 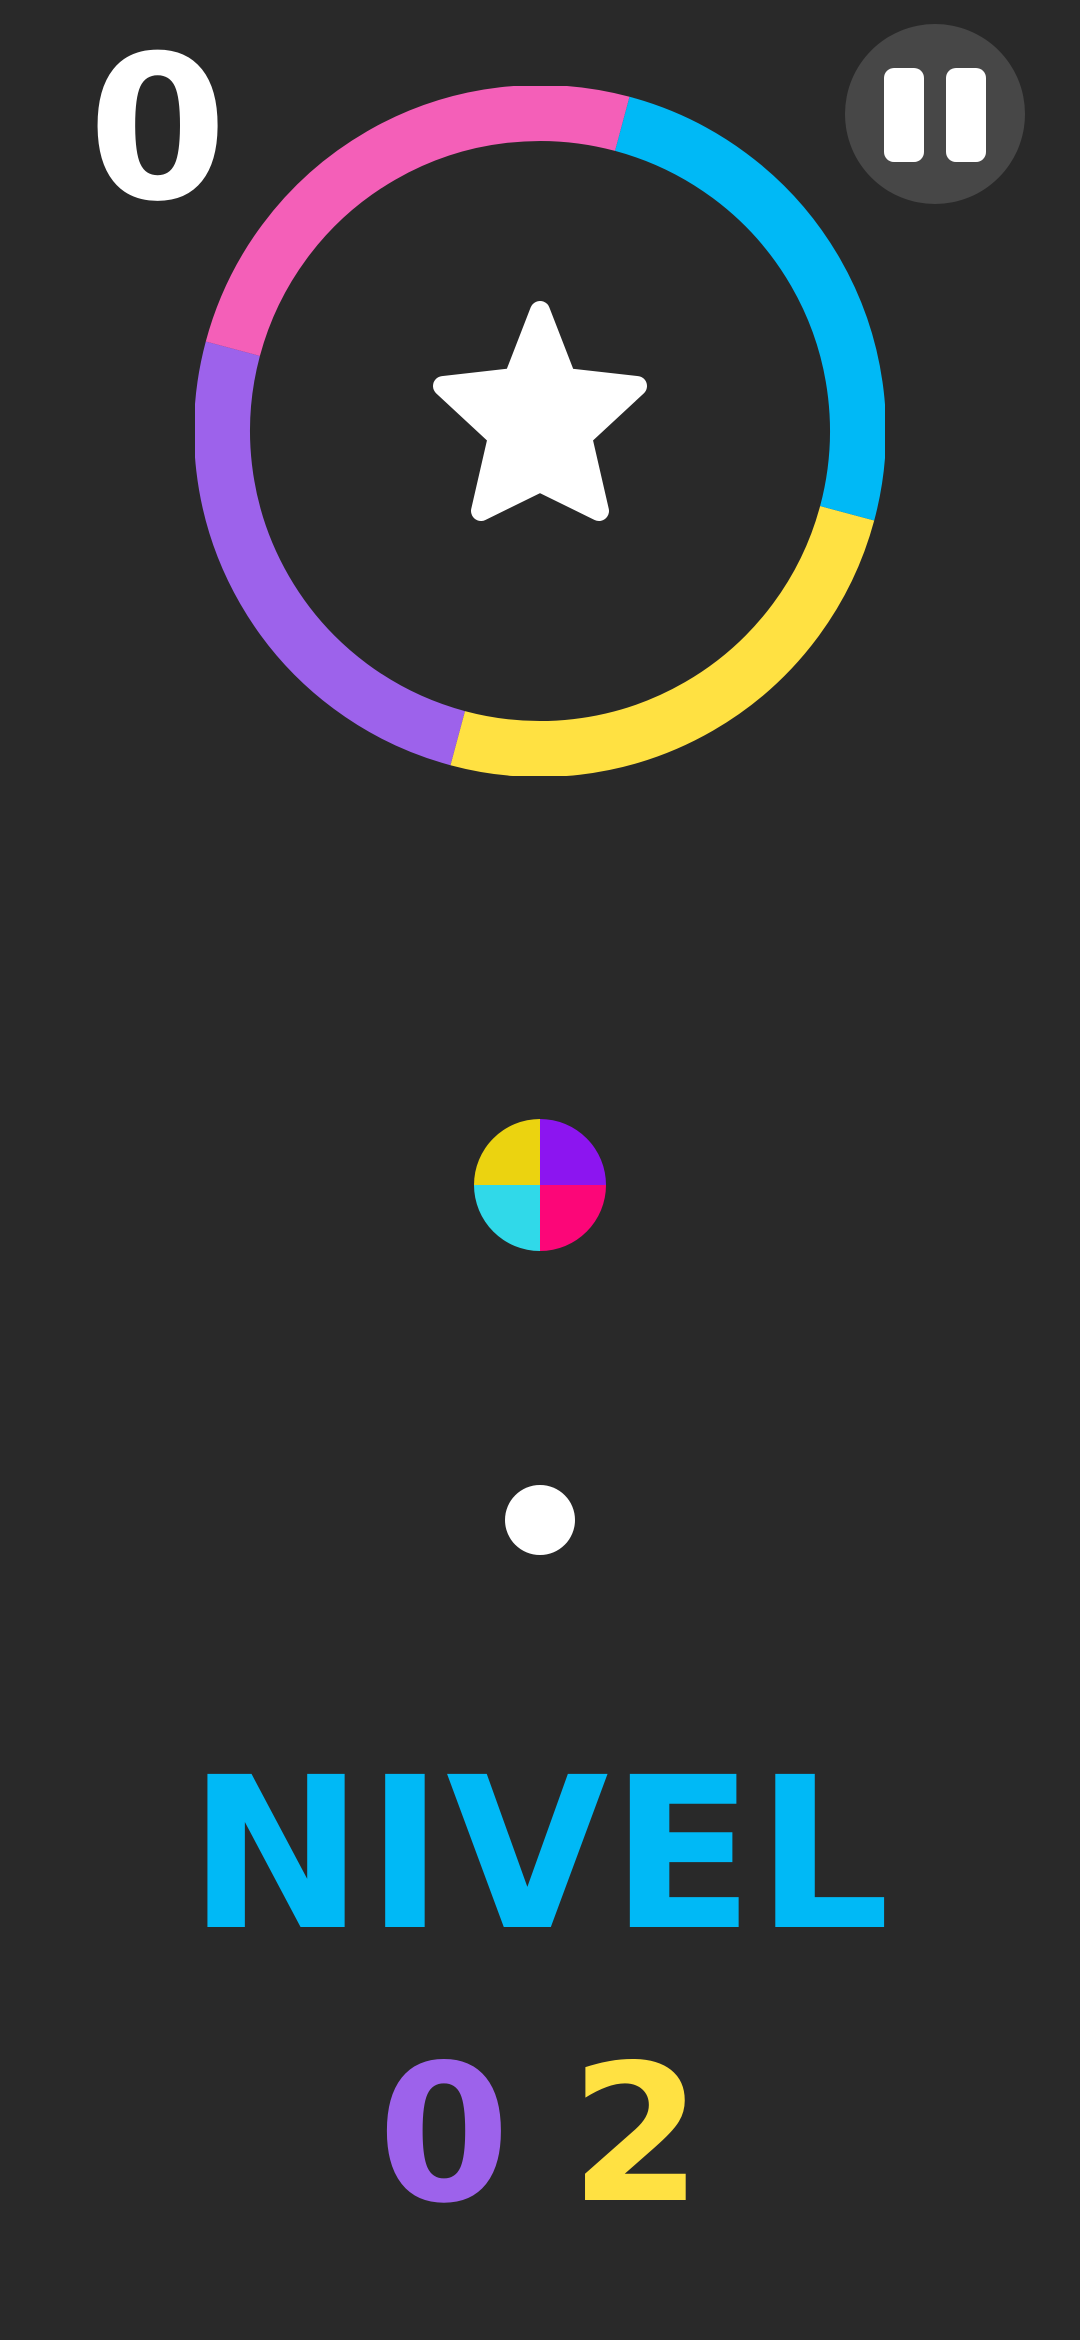 I want to click on ring-segment-purple, so click(x=330, y=553).